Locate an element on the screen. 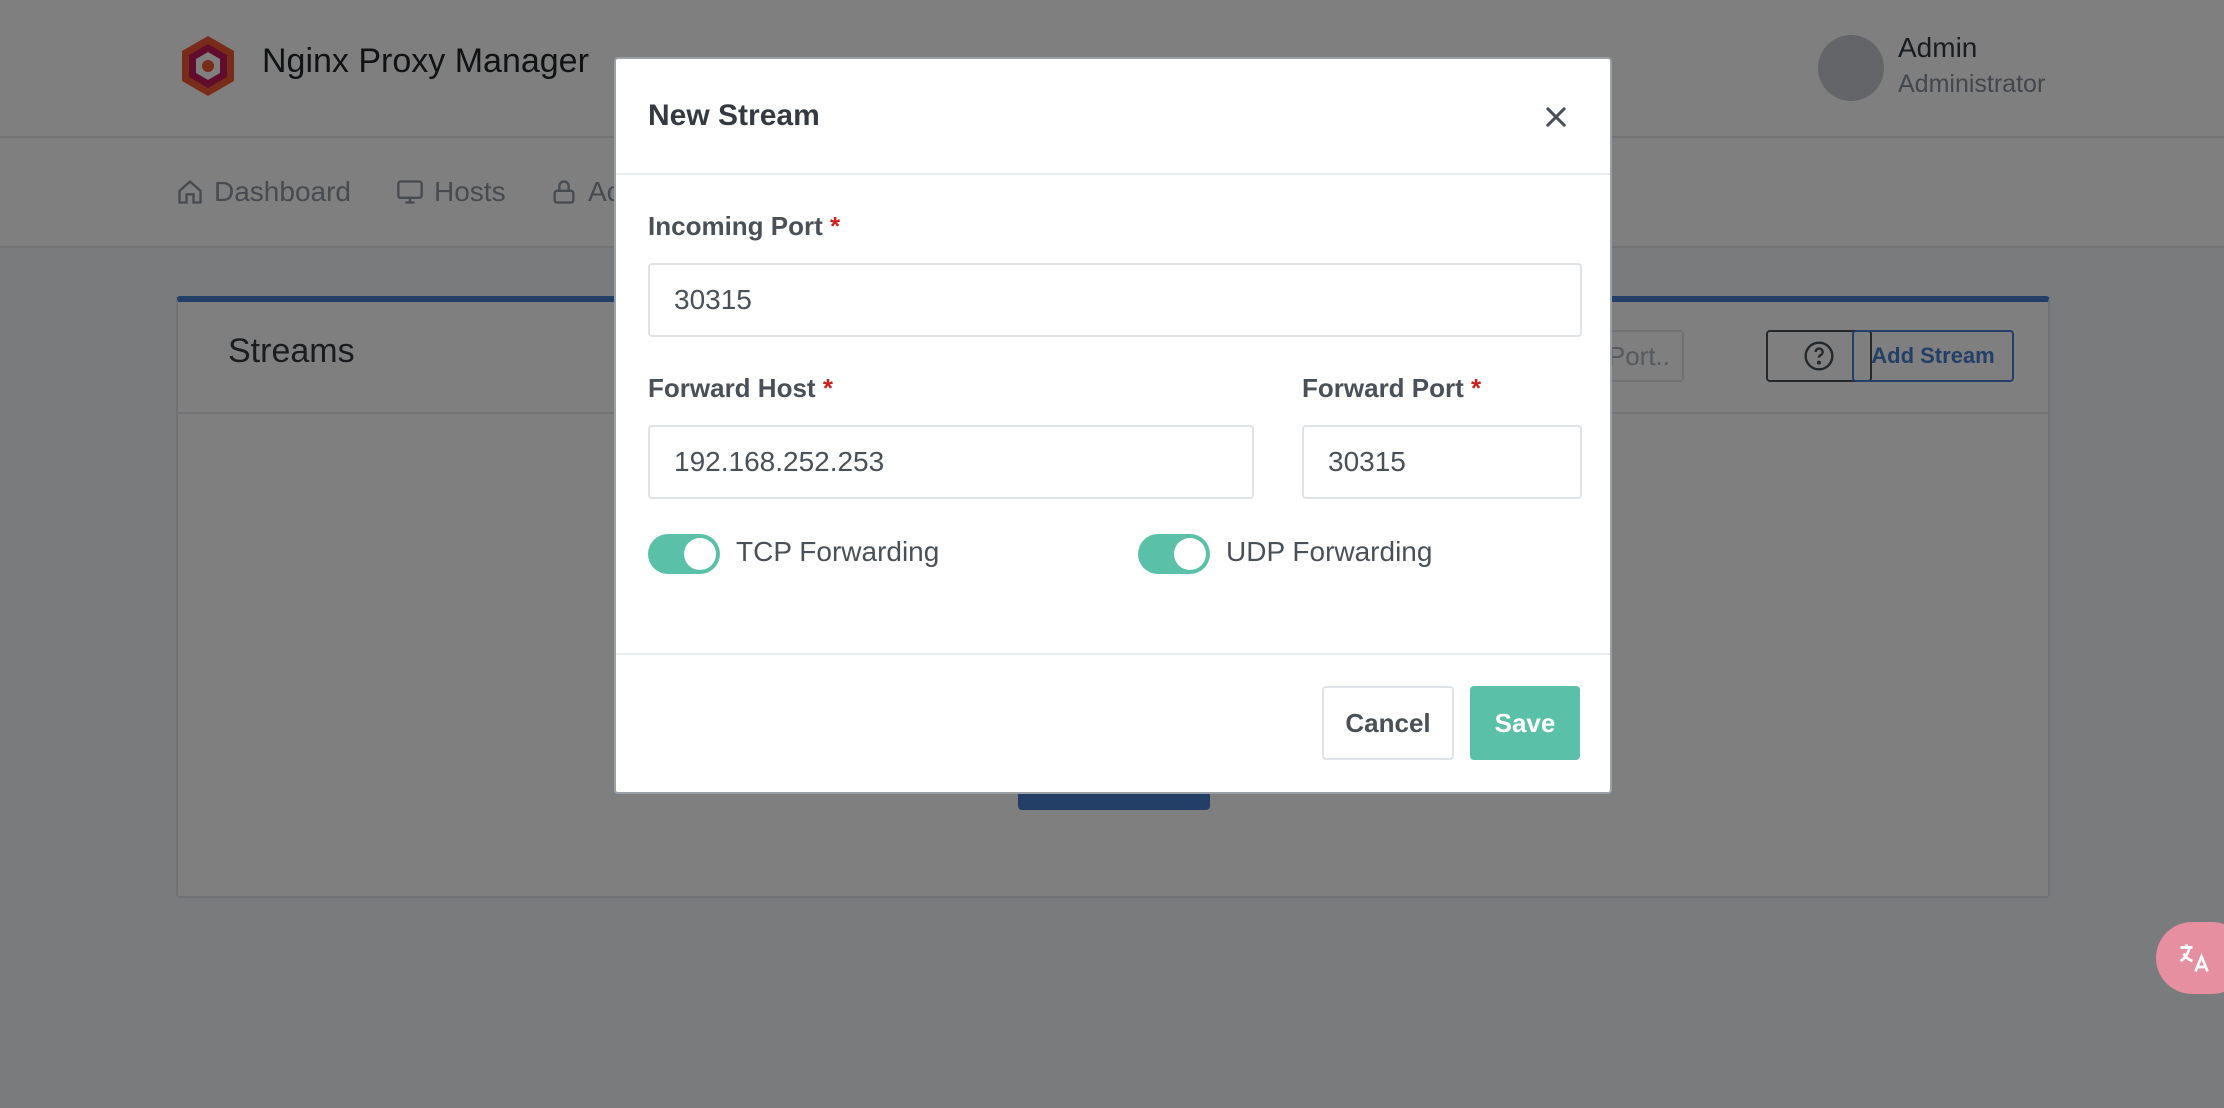 This screenshot has height=1108, width=2224. incoming-port-input is located at coordinates (1115, 300).